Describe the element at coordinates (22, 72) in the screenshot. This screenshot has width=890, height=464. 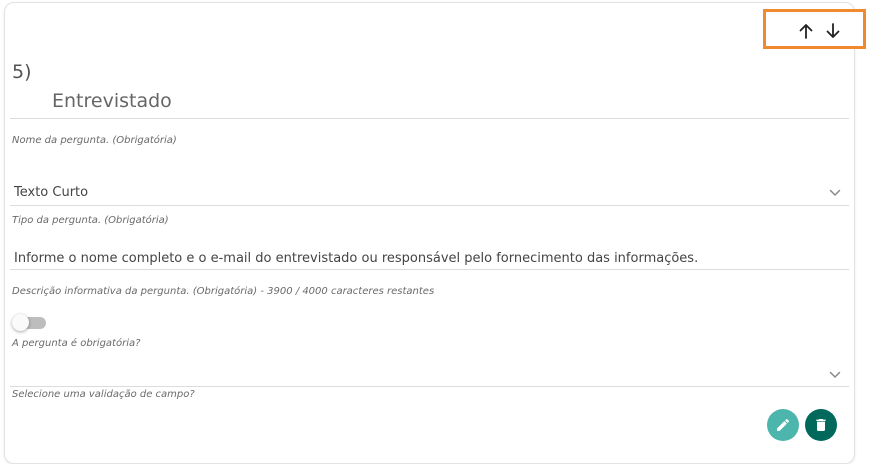
I see `question-number: 5)` at that location.